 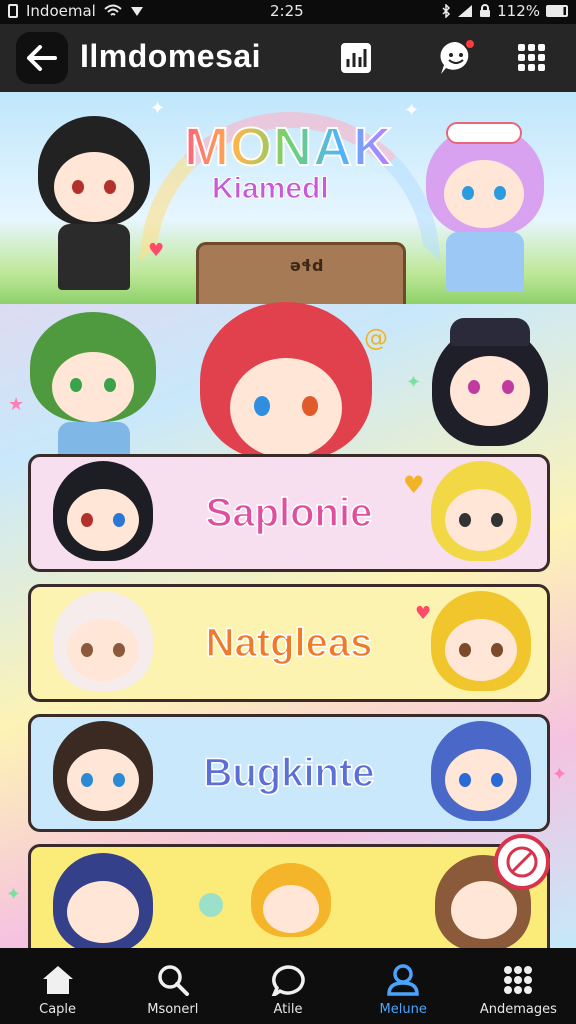 What do you see at coordinates (95, 206) in the screenshot?
I see `chibi-cat-girl-black` at bounding box center [95, 206].